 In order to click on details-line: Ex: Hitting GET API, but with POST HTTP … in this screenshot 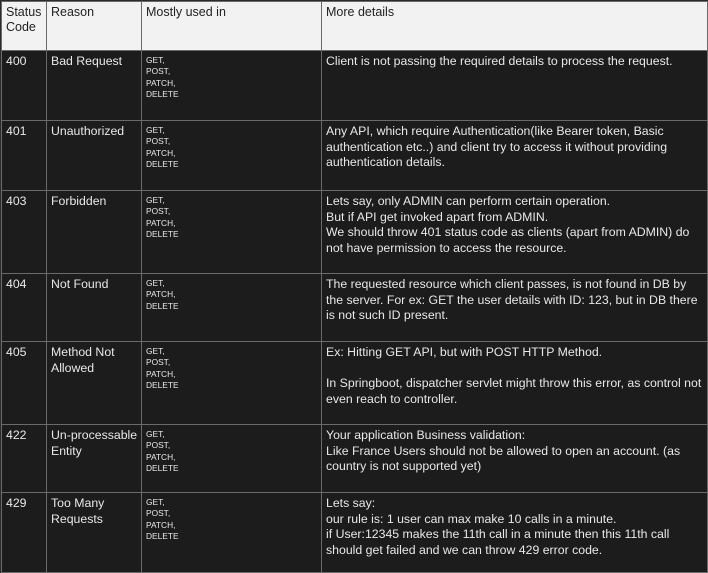, I will do `click(464, 352)`.